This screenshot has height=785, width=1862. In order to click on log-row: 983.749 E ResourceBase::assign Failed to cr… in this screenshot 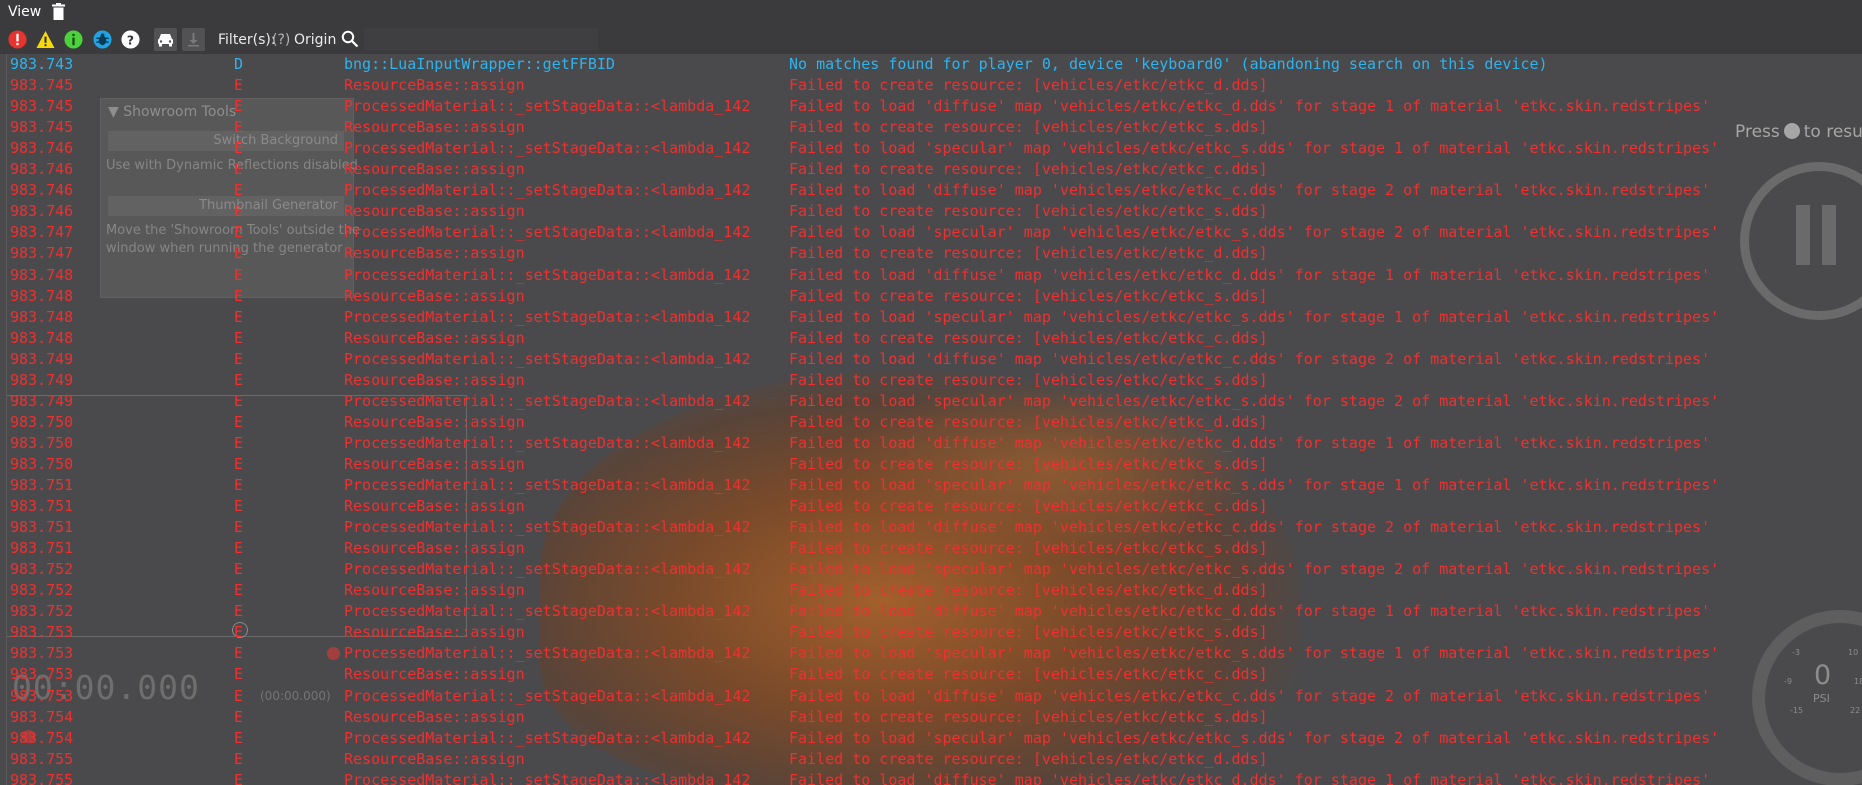, I will do `click(931, 380)`.